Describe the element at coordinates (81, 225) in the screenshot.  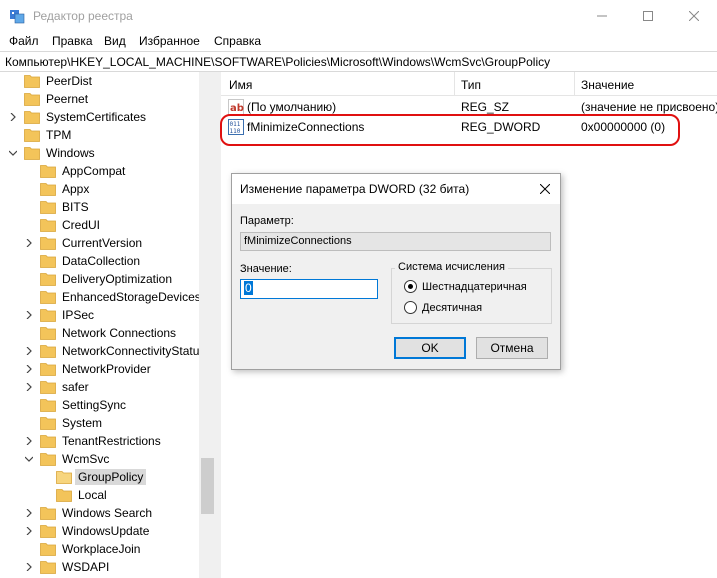
I see `tree-item-label: CredUI` at that location.